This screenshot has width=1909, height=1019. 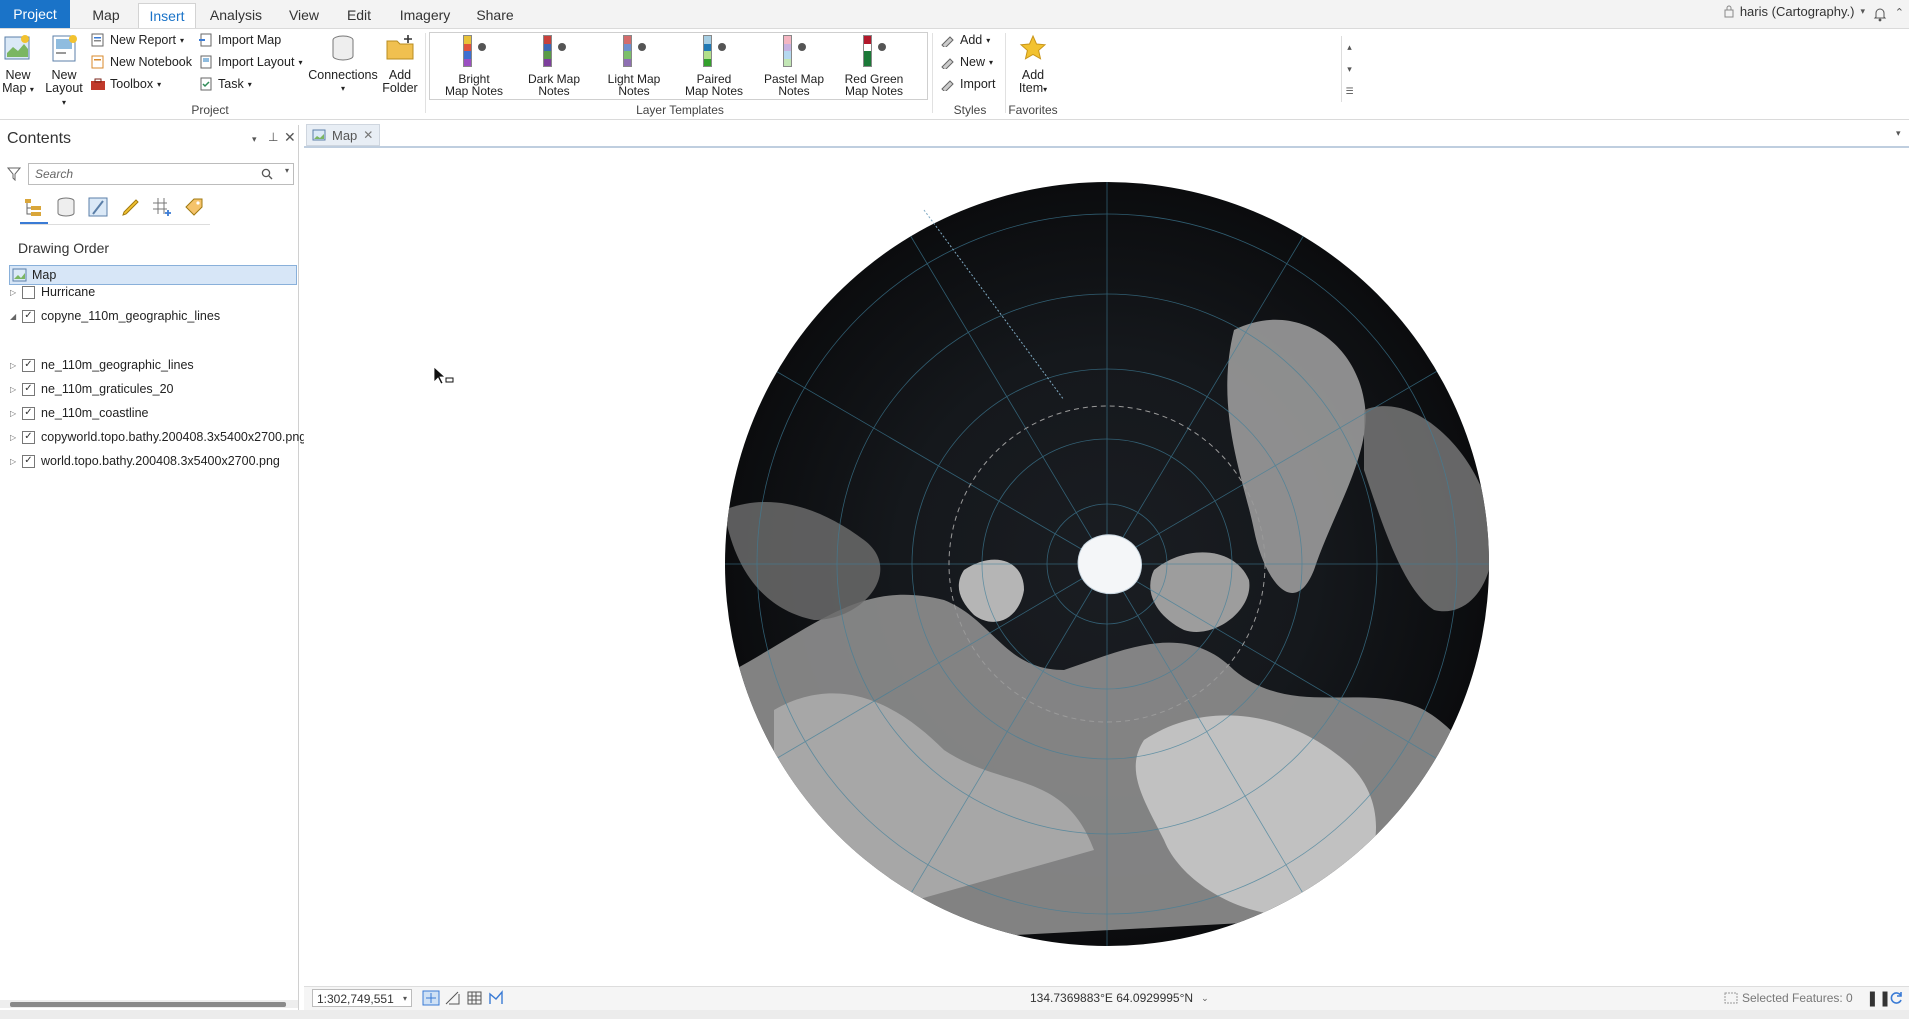 What do you see at coordinates (102, 365) in the screenshot?
I see `layer-row: ▷ ✓ ne_110m_geographic_lines` at bounding box center [102, 365].